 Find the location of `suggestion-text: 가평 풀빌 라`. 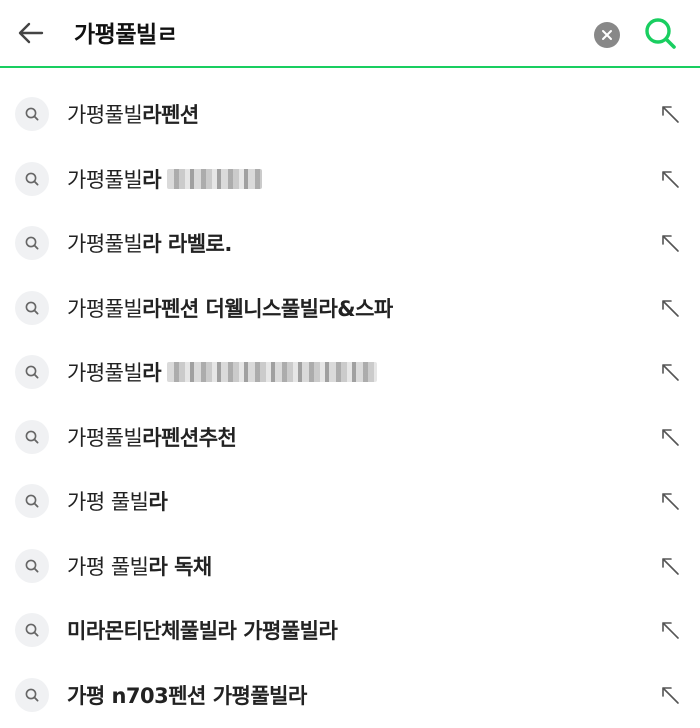

suggestion-text: 가평 풀빌 라 is located at coordinates (117, 501).